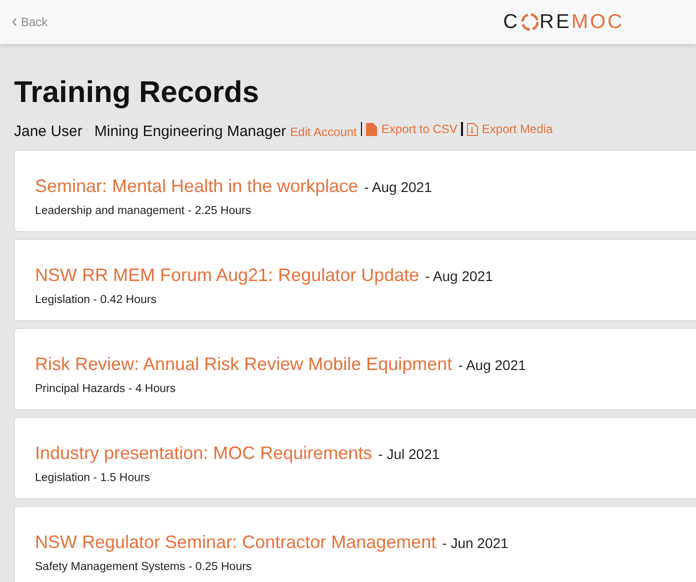 This screenshot has width=696, height=582. I want to click on record-title: Industry presentation: MOC Requirements, so click(203, 453).